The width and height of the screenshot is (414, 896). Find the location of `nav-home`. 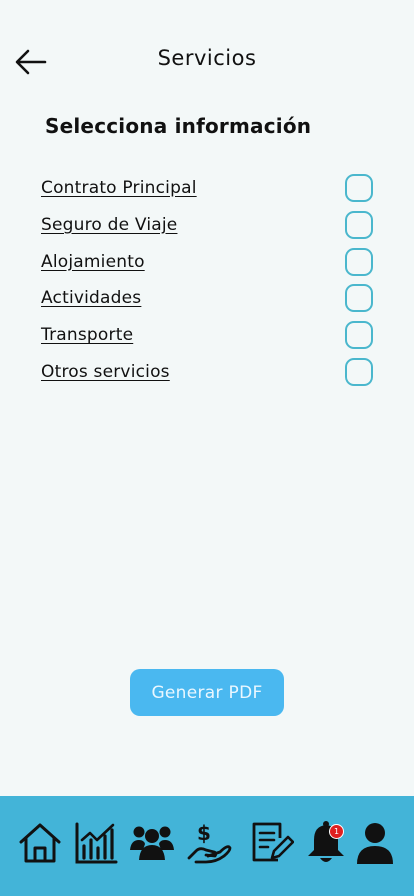

nav-home is located at coordinates (40, 843).